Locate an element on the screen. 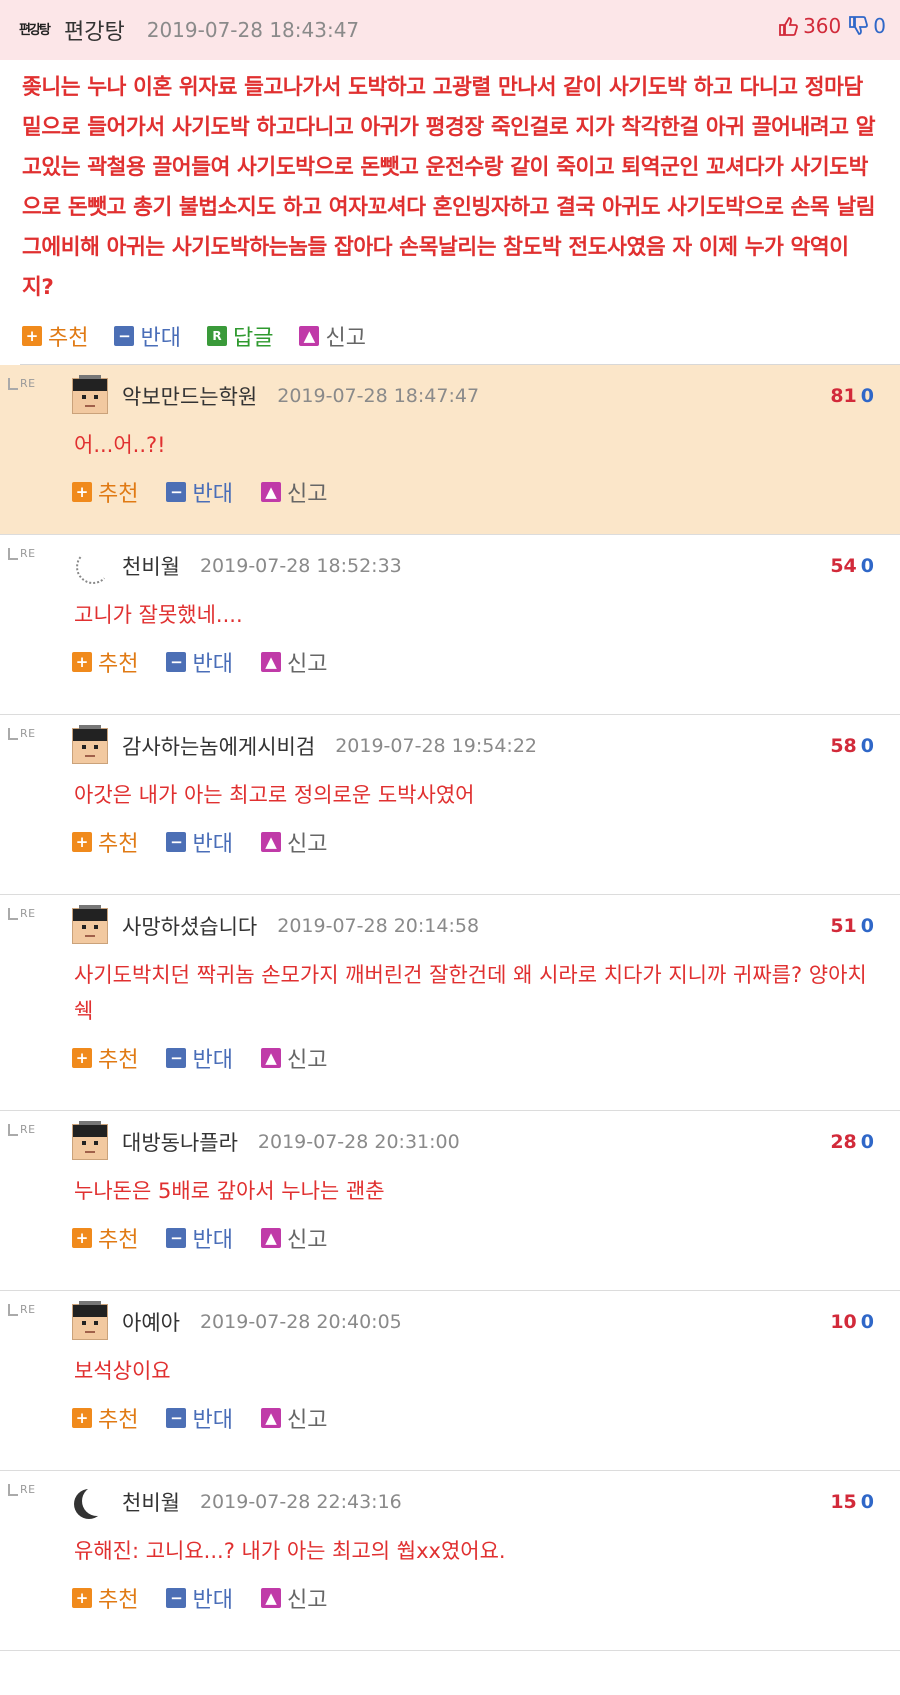 This screenshot has width=900, height=1695. comment-votes: 15 0 is located at coordinates (852, 1502).